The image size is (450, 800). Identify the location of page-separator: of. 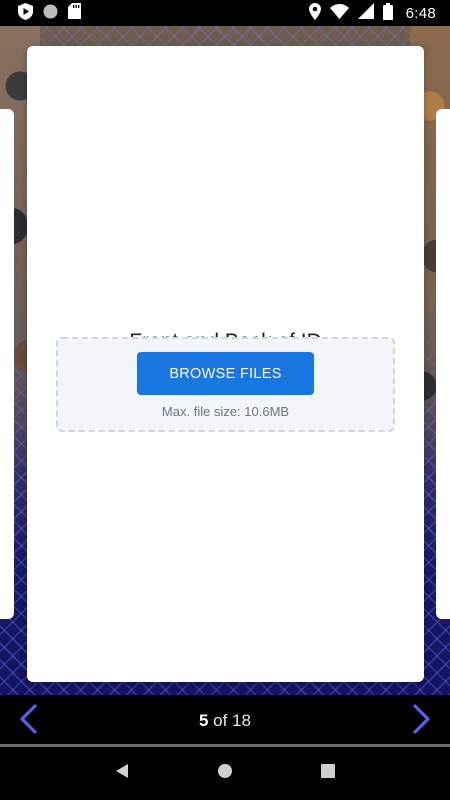
(220, 720).